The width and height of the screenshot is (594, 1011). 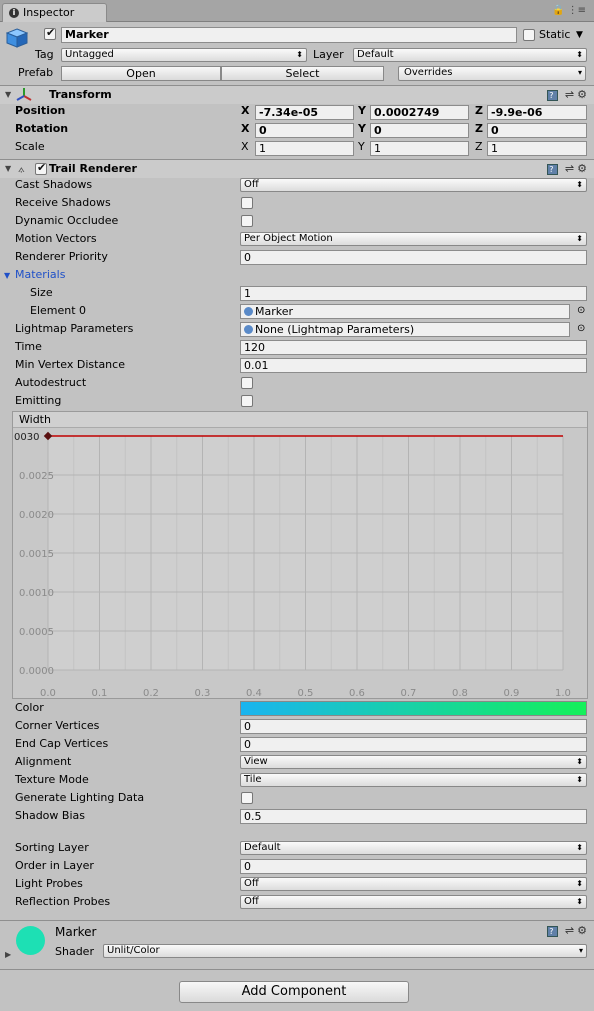 I want to click on receive-shadows-label: Receive Shadows, so click(x=63, y=202).